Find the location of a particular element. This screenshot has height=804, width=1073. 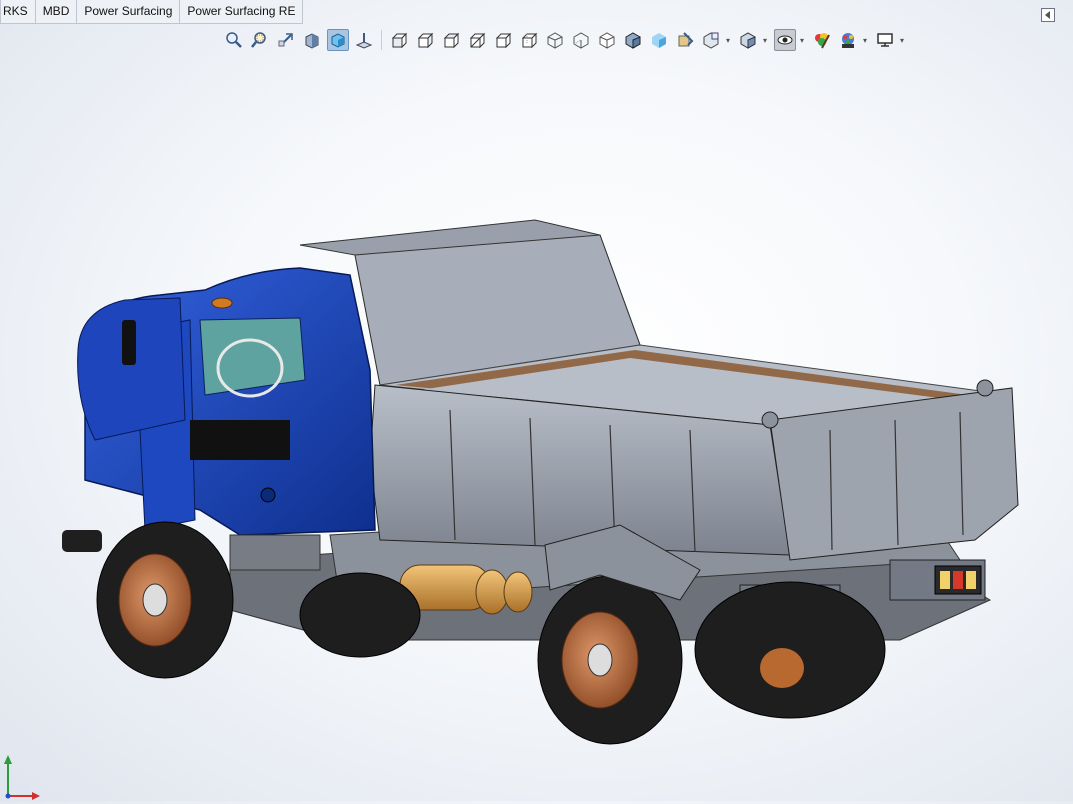

display-style-dropdown-icon: ▾ is located at coordinates (765, 40).